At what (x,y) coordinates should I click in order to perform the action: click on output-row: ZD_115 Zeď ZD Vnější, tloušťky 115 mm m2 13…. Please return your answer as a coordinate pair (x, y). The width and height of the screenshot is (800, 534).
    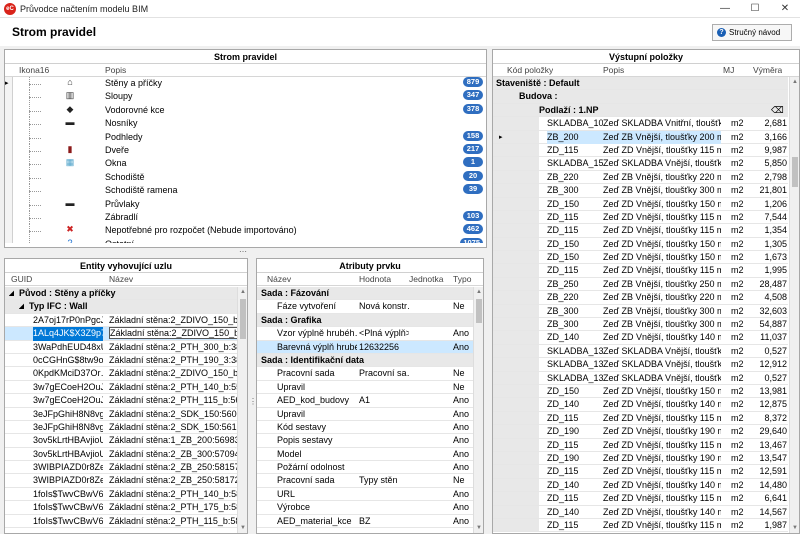
    Looking at the image, I should click on (640, 445).